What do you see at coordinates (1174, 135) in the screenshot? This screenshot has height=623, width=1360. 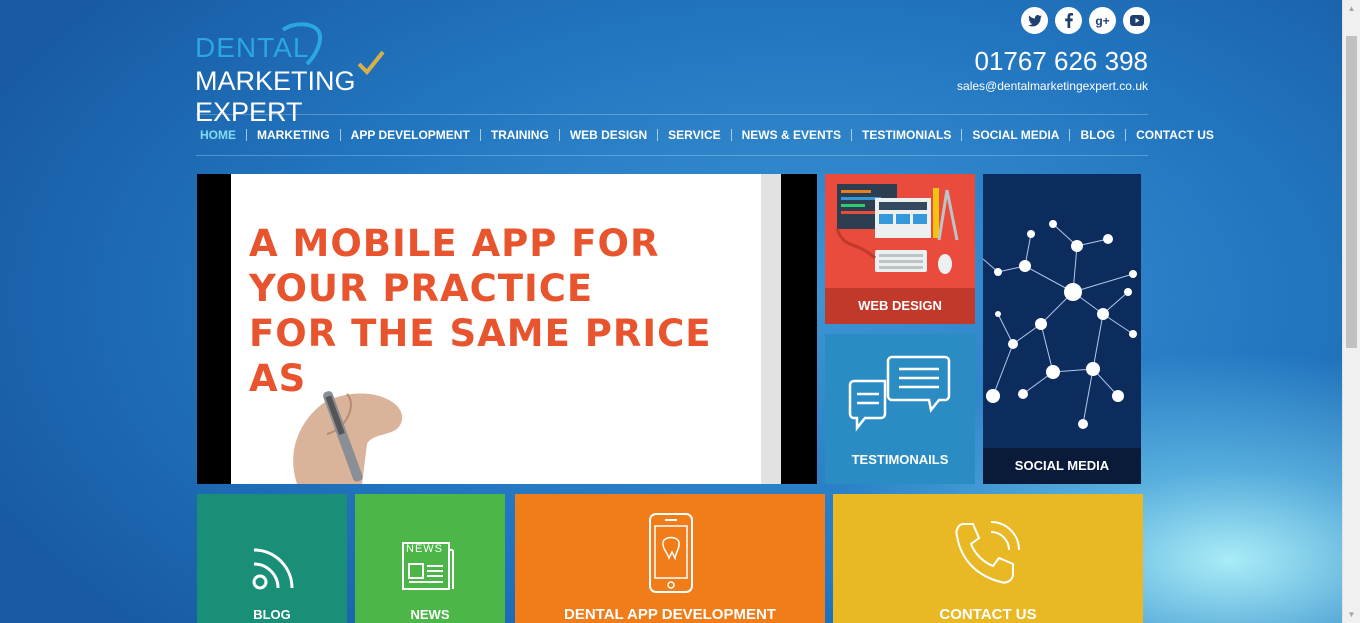 I see `nav-contact-us: CONTACT US` at bounding box center [1174, 135].